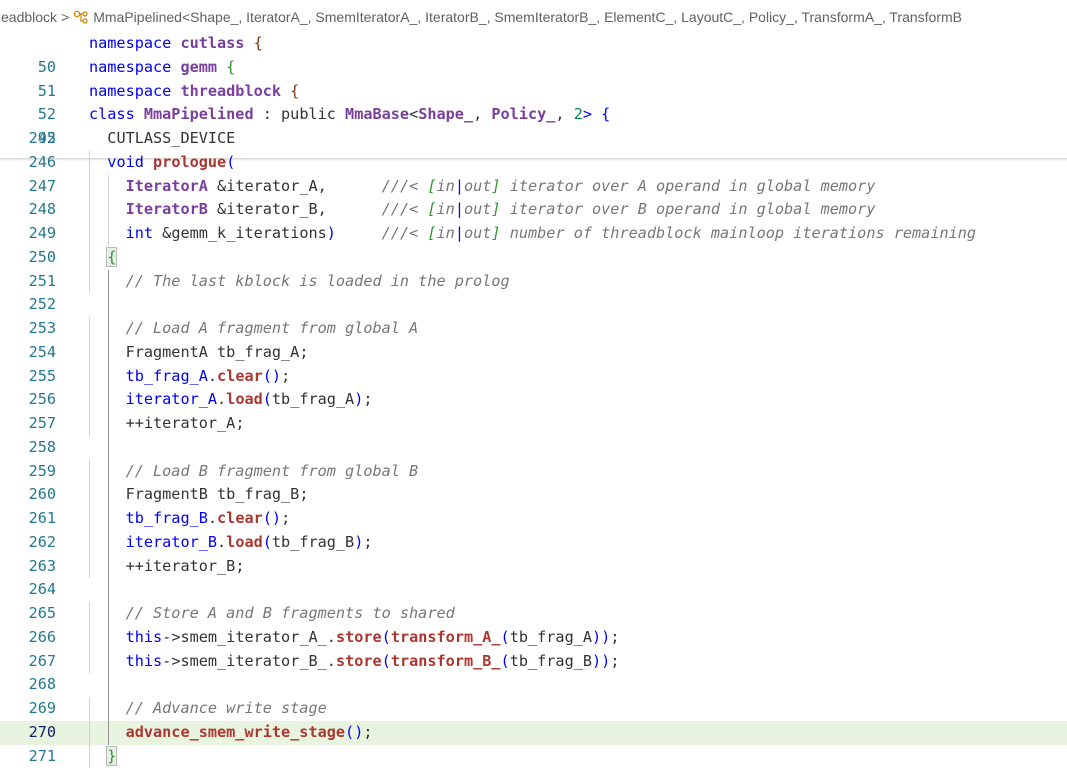 The width and height of the screenshot is (1067, 773). I want to click on sticky-line: 51 namespace gemm {, so click(533, 78).